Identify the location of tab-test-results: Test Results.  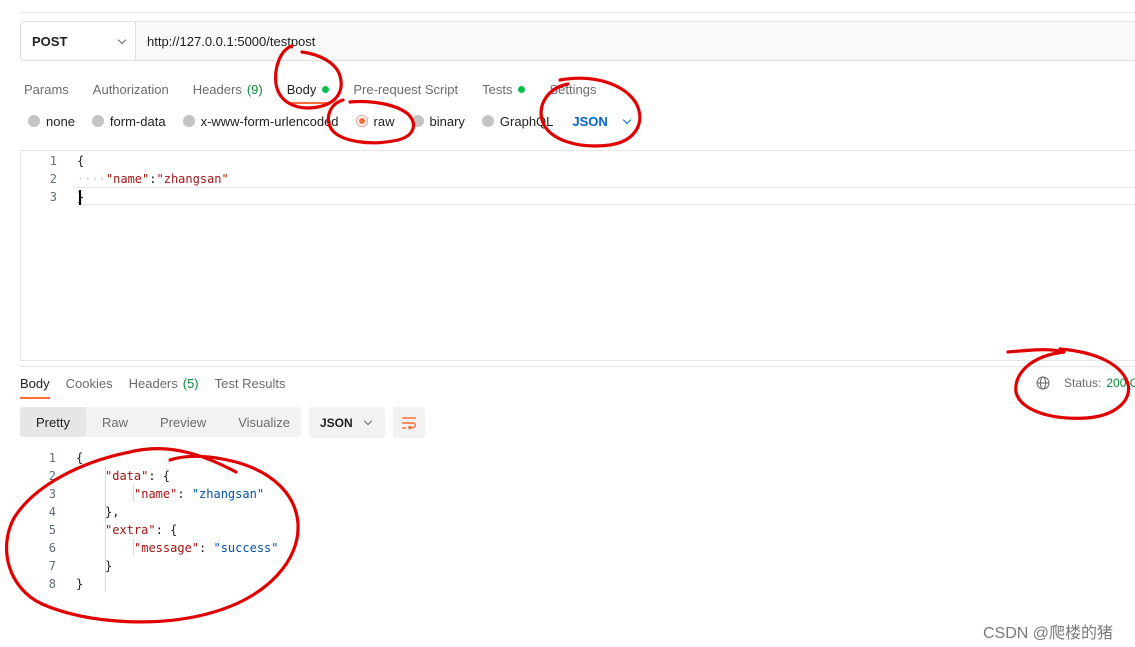
(250, 383).